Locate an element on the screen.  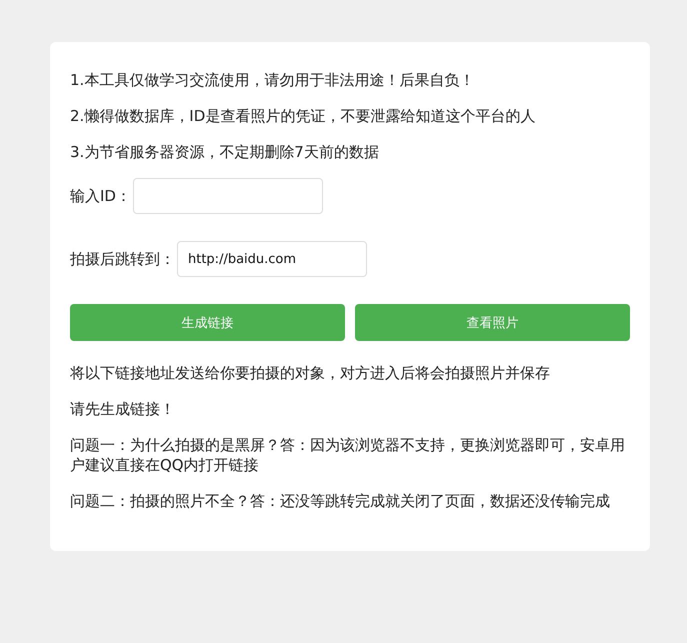
field-label: 拍摄后跳转到： is located at coordinates (122, 259).